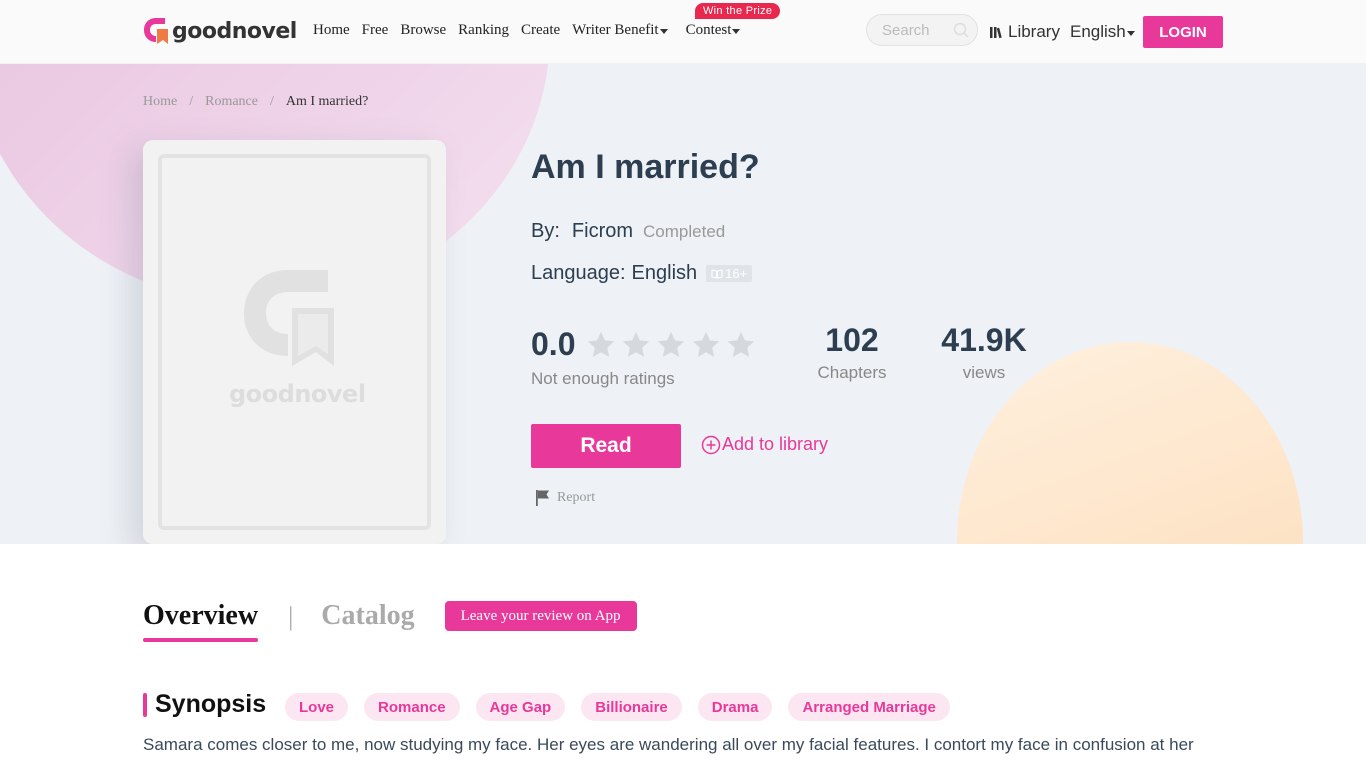 This screenshot has height=768, width=1366. What do you see at coordinates (984, 340) in the screenshot?
I see `views-count: 41.9K` at bounding box center [984, 340].